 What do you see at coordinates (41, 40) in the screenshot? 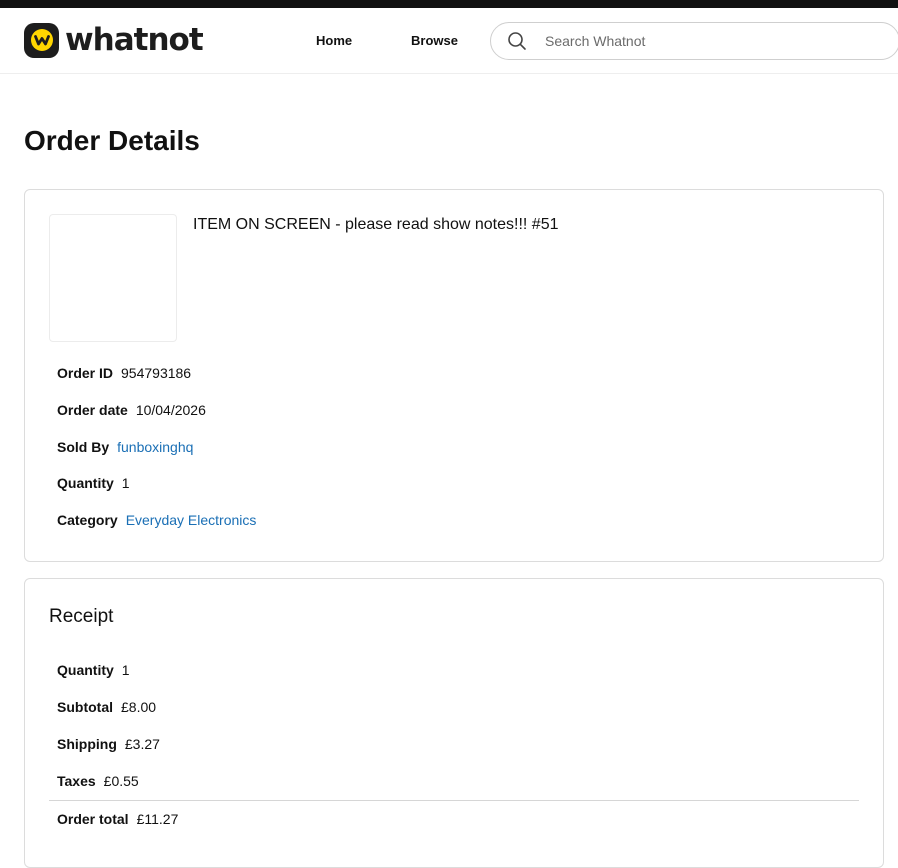
I see `whatnot-logo-icon` at bounding box center [41, 40].